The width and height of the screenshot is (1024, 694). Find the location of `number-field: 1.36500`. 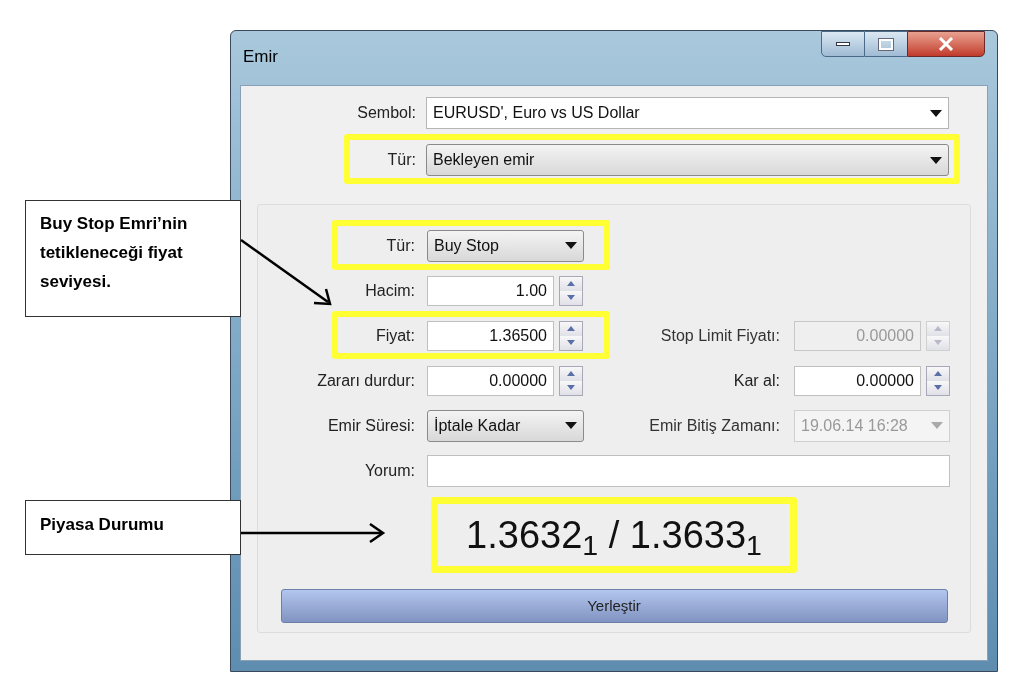

number-field: 1.36500 is located at coordinates (490, 335).